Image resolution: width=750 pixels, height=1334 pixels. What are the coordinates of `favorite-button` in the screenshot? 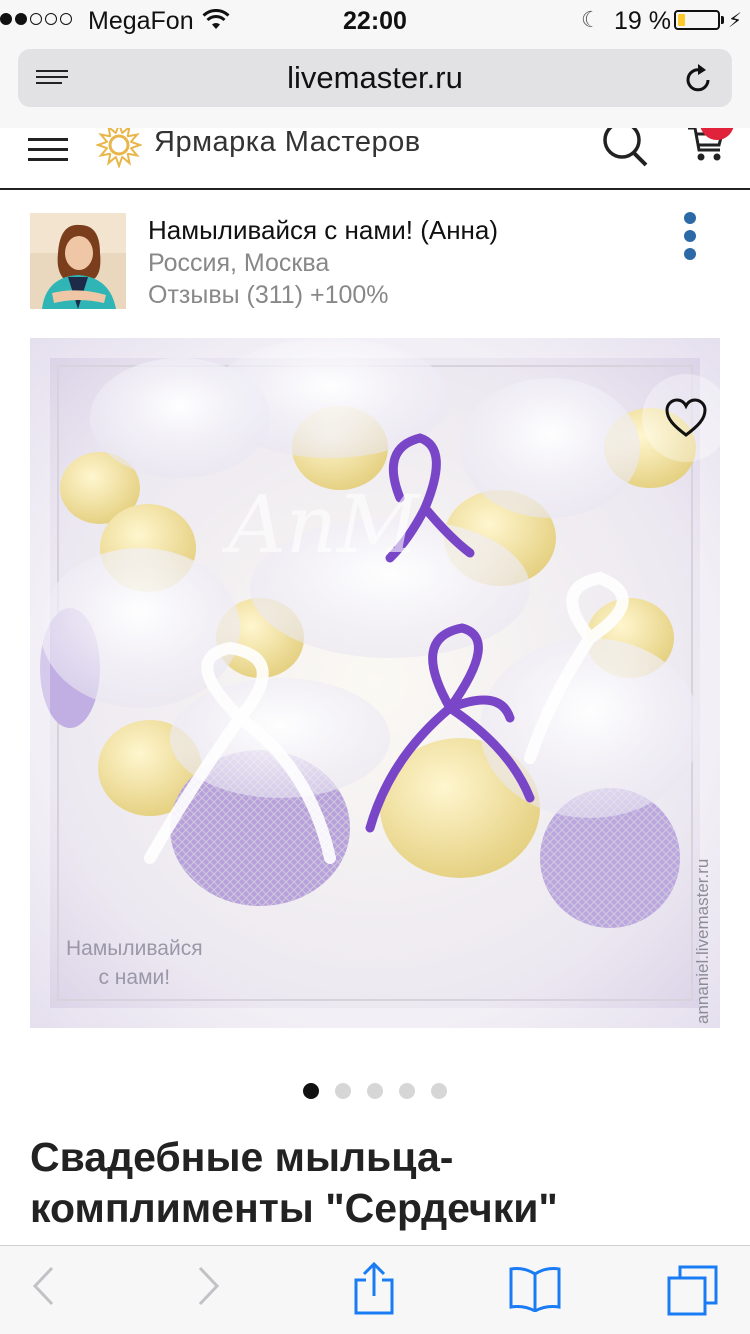 It's located at (681, 418).